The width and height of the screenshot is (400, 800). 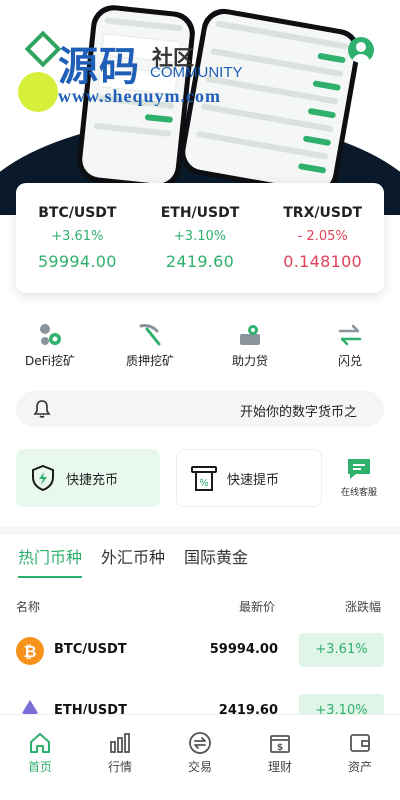 I want to click on nav-label: 资产, so click(x=359, y=767).